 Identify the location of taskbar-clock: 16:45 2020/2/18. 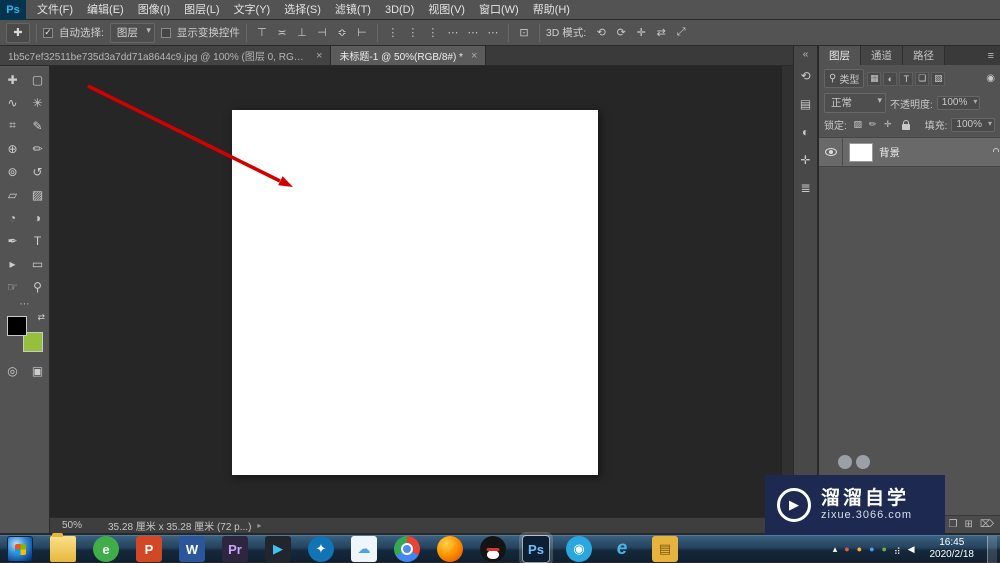
(952, 549).